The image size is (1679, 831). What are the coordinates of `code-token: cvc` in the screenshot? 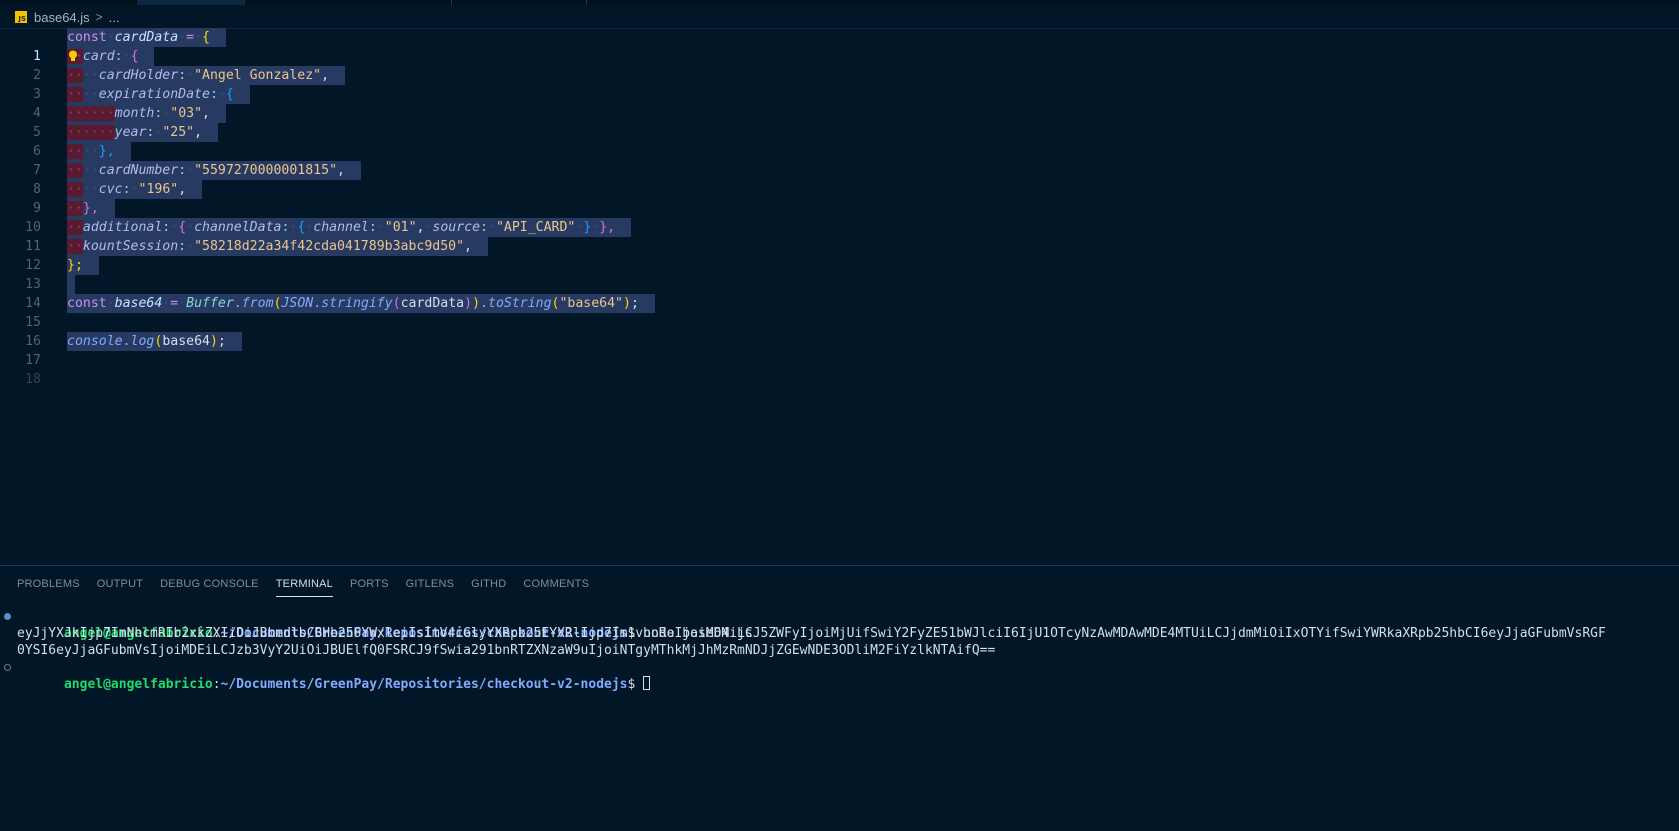 It's located at (110, 189).